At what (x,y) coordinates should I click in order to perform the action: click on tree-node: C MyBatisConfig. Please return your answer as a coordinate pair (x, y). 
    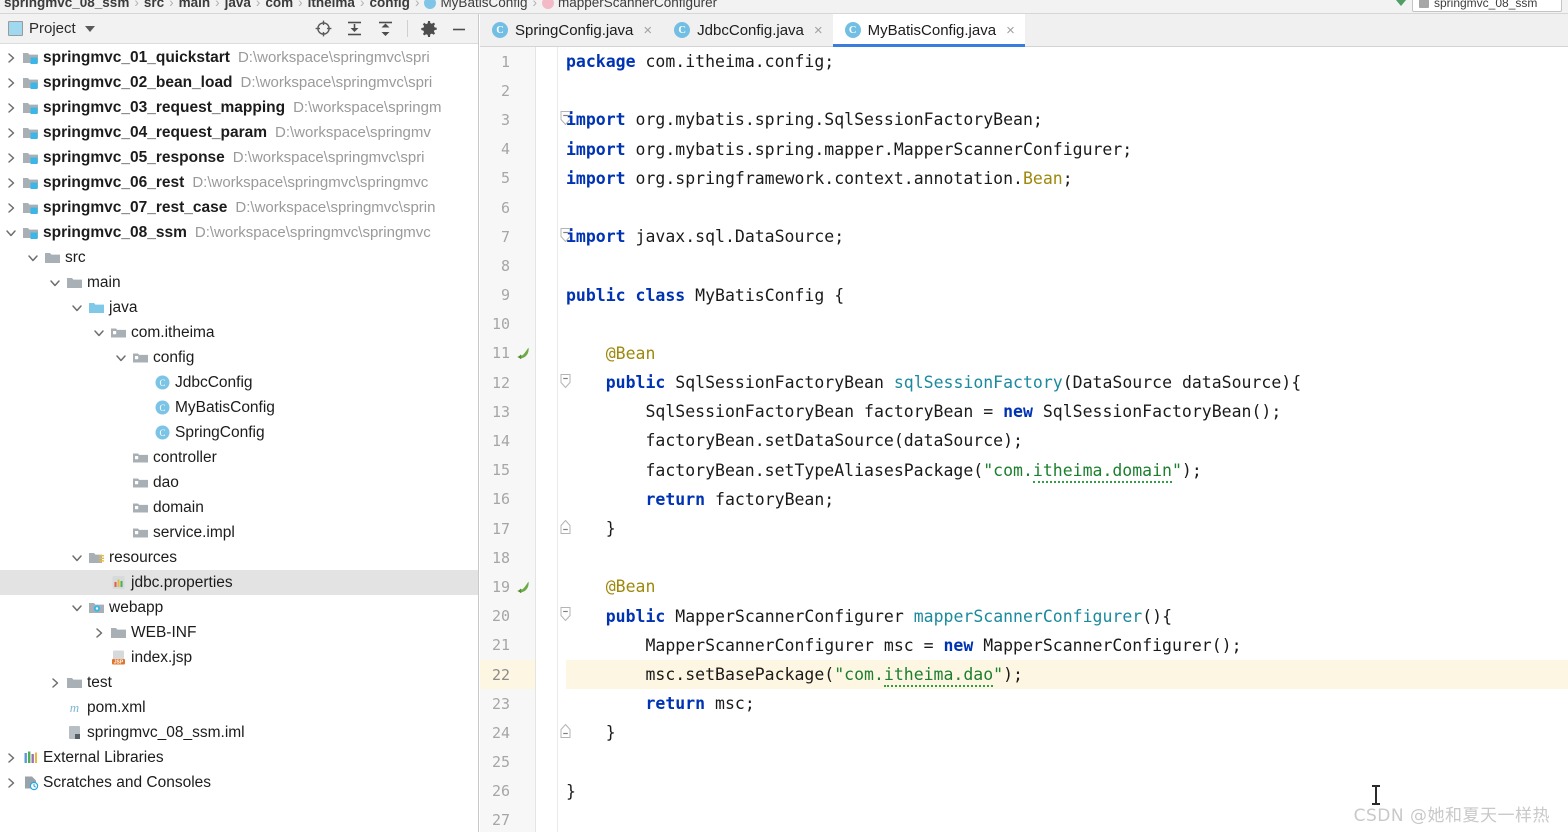
    Looking at the image, I should click on (239, 407).